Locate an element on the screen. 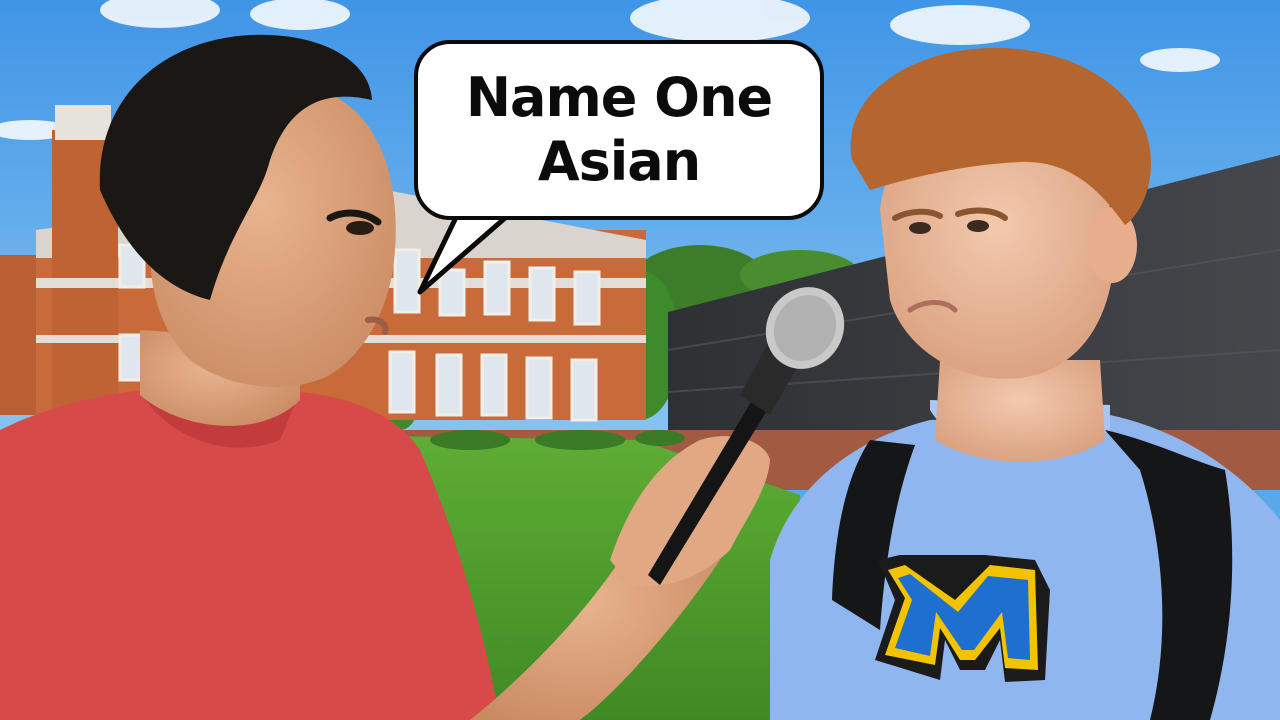  speech-bubble-box: Name One Asian is located at coordinates (619, 130).